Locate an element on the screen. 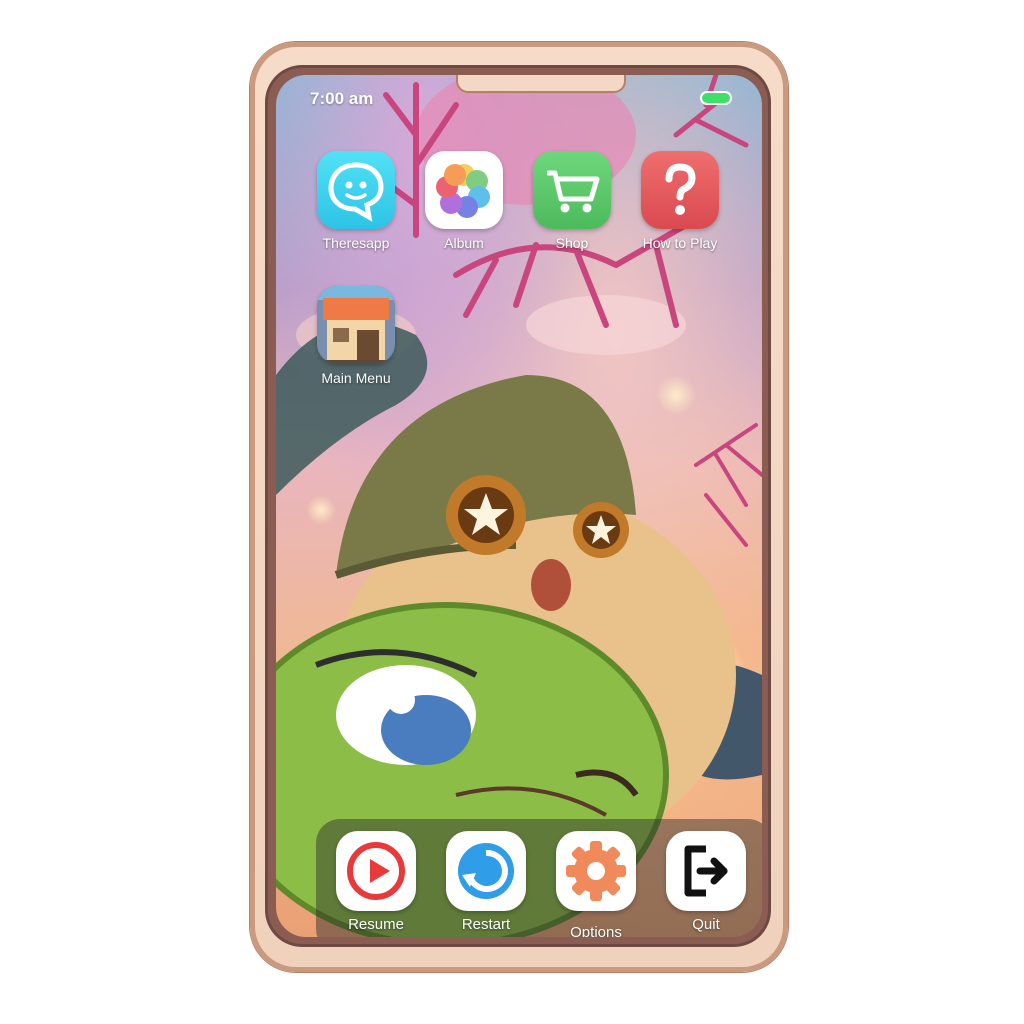 The image size is (1024, 1024). options-button: Options is located at coordinates (596, 884).